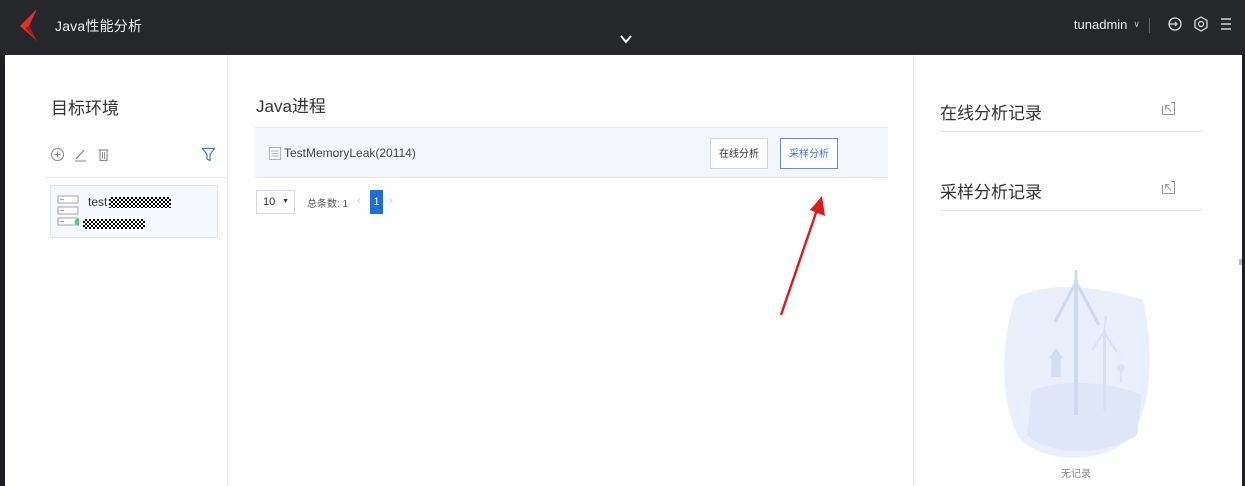 The width and height of the screenshot is (1245, 486). I want to click on next-page-button: ›, so click(391, 200).